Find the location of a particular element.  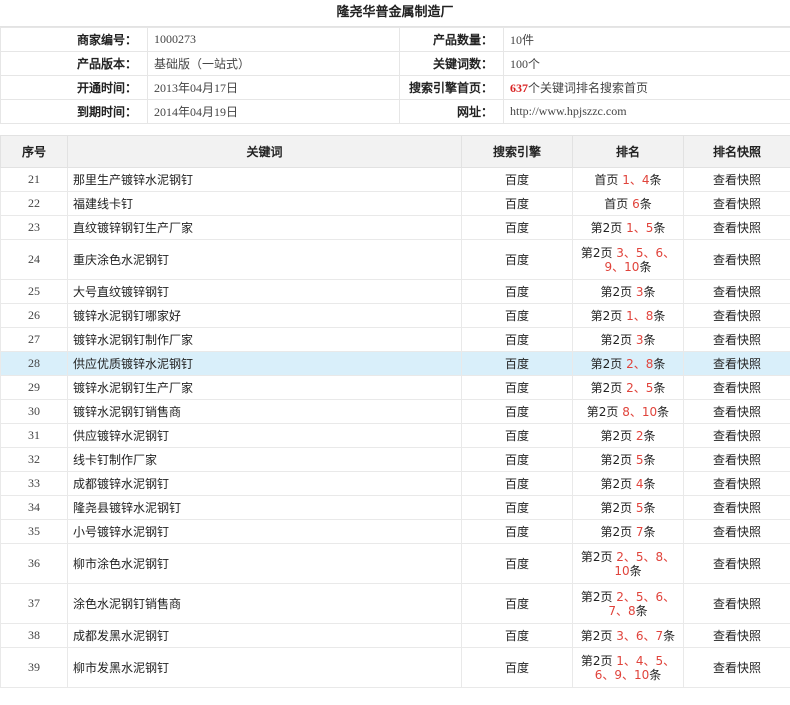

rank-positions: 2、5、8、10 is located at coordinates (645, 563).